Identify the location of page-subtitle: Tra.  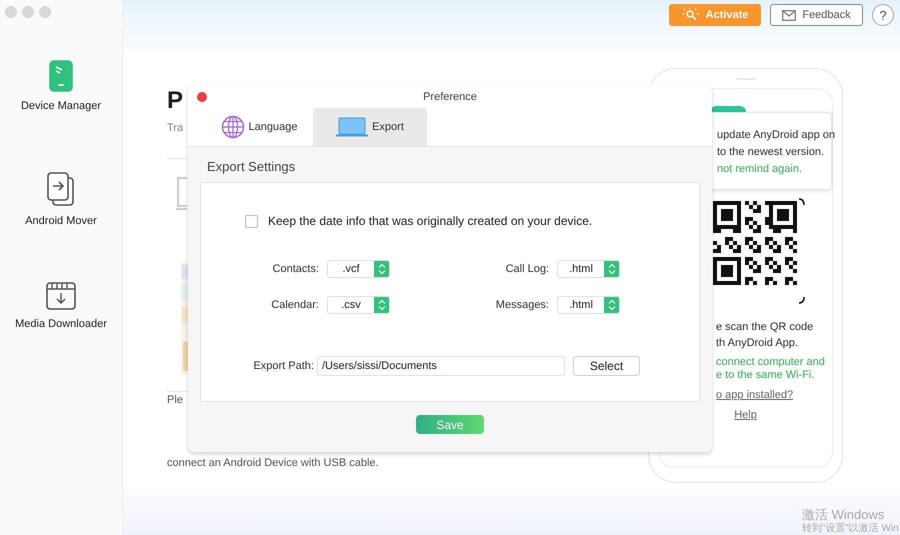
(175, 128).